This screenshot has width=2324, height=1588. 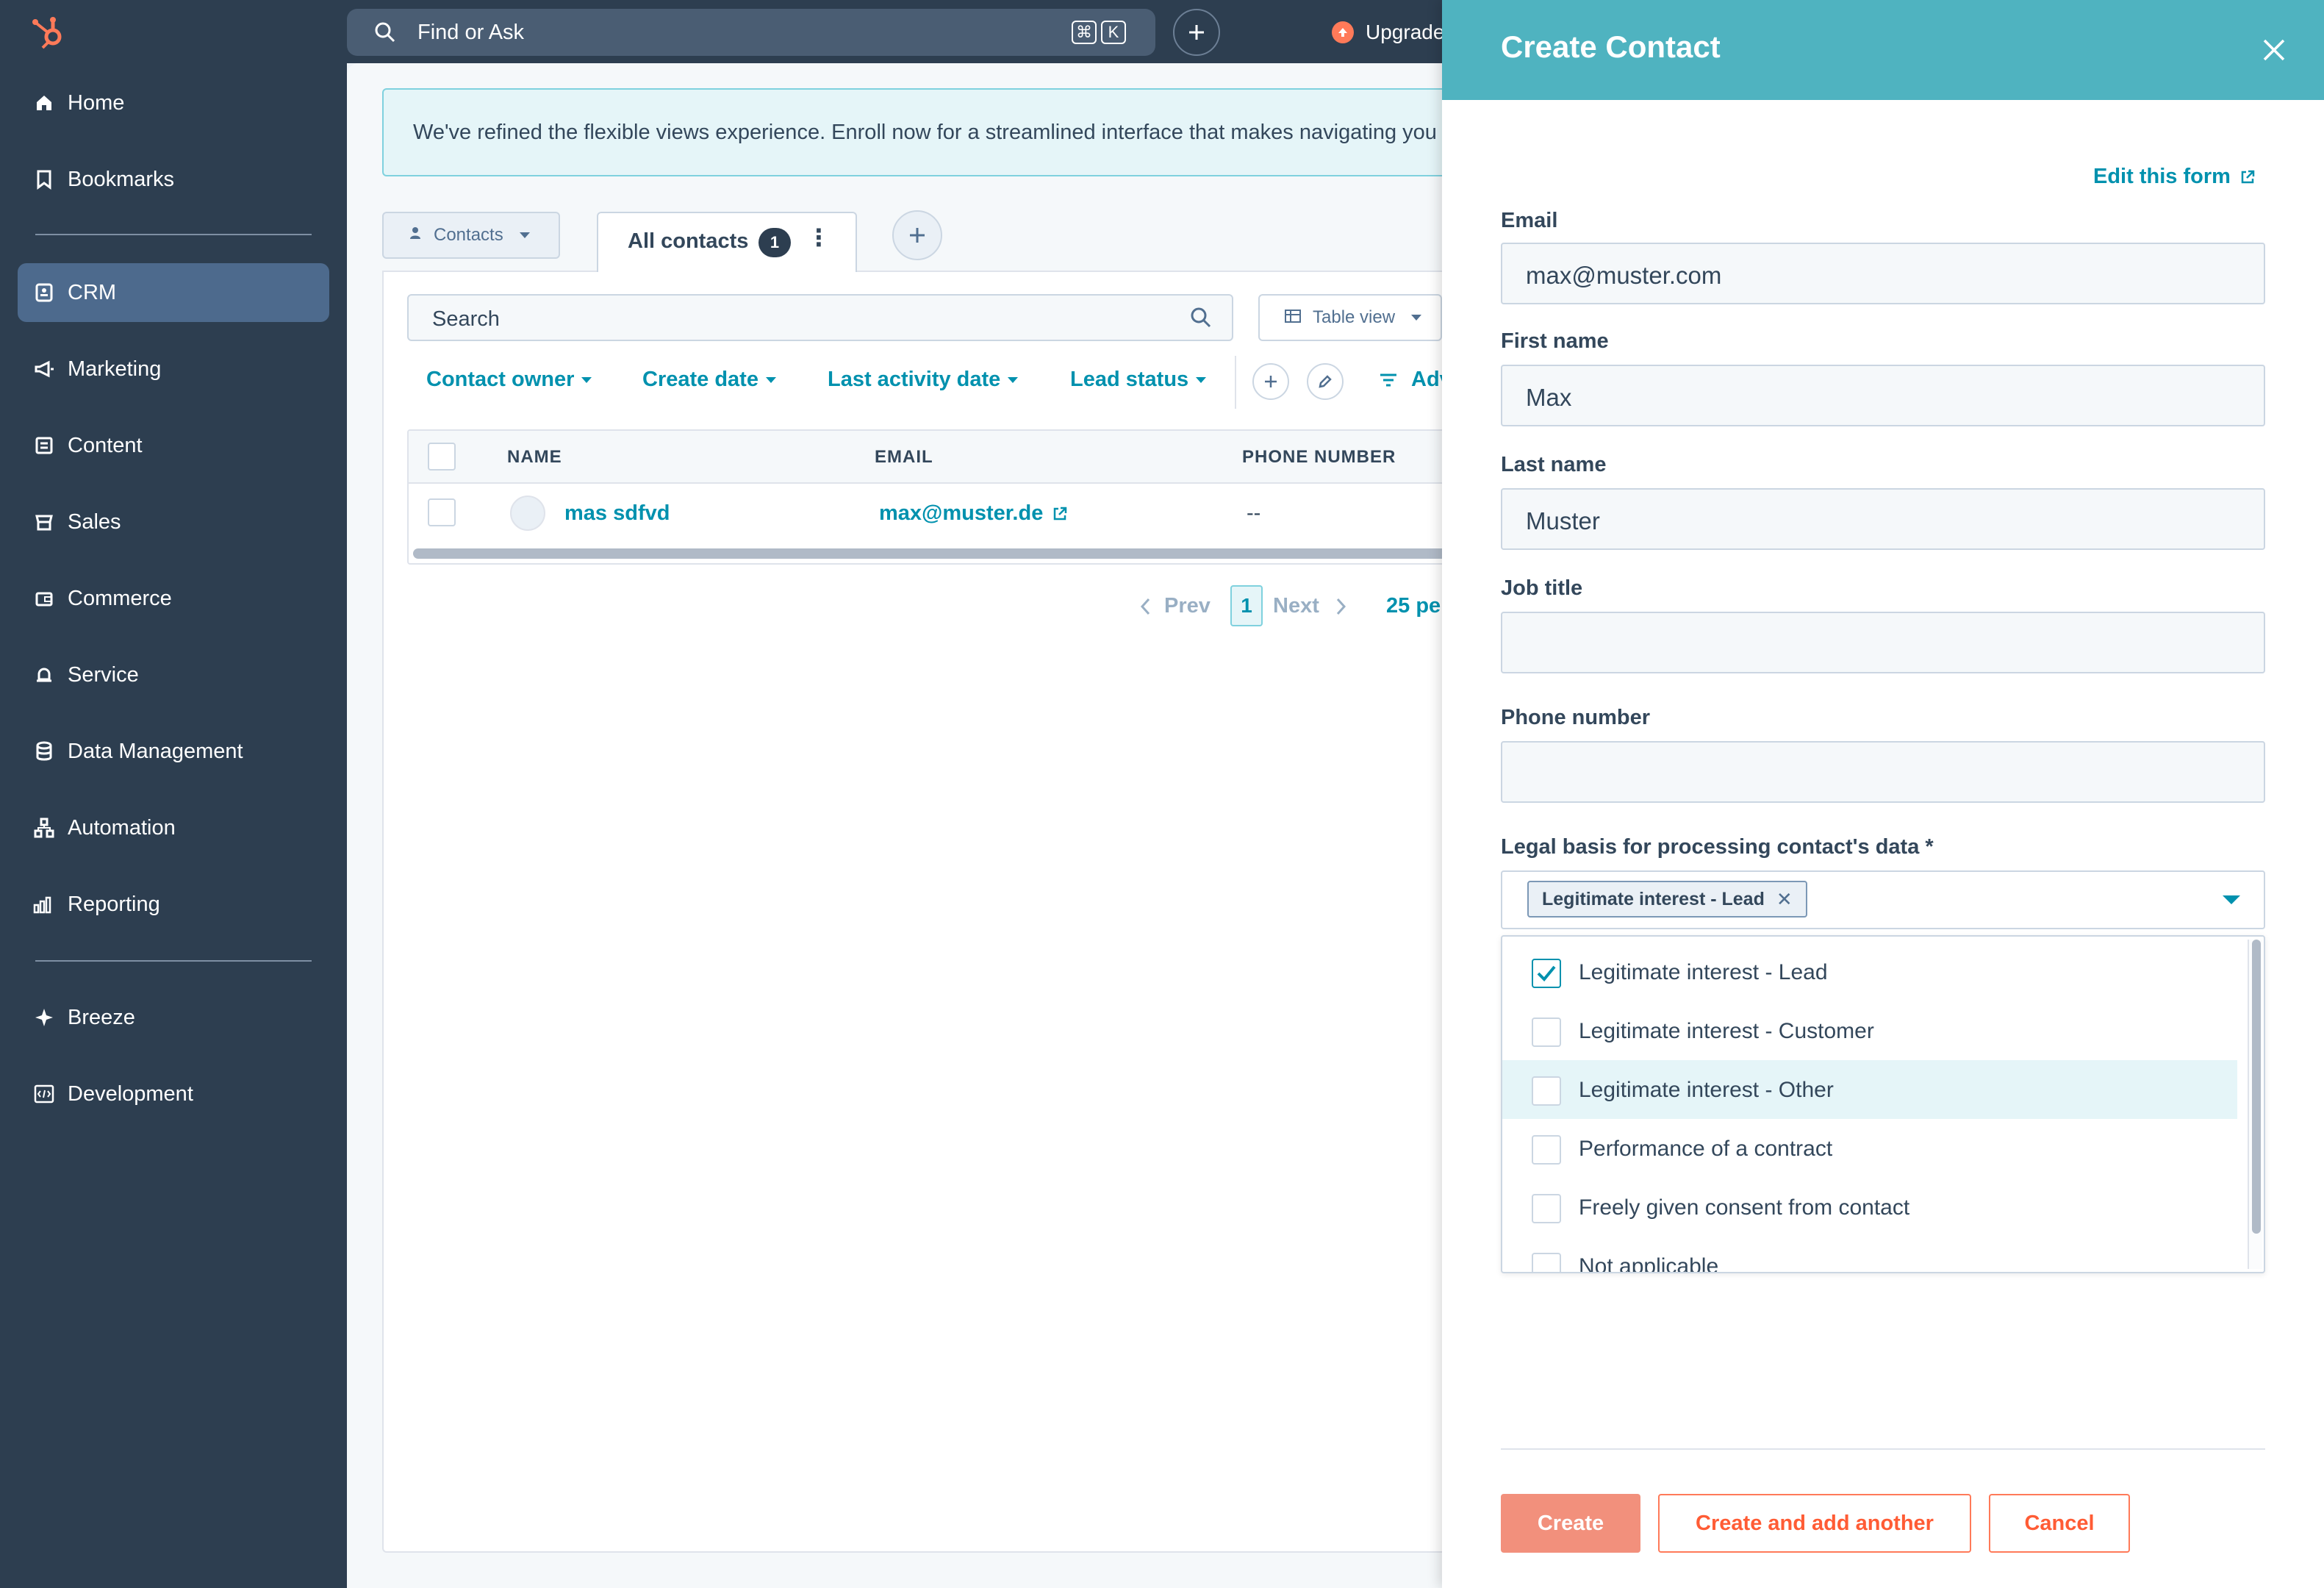 What do you see at coordinates (471, 32) in the screenshot?
I see `global-search-placeholder: Find or Ask` at bounding box center [471, 32].